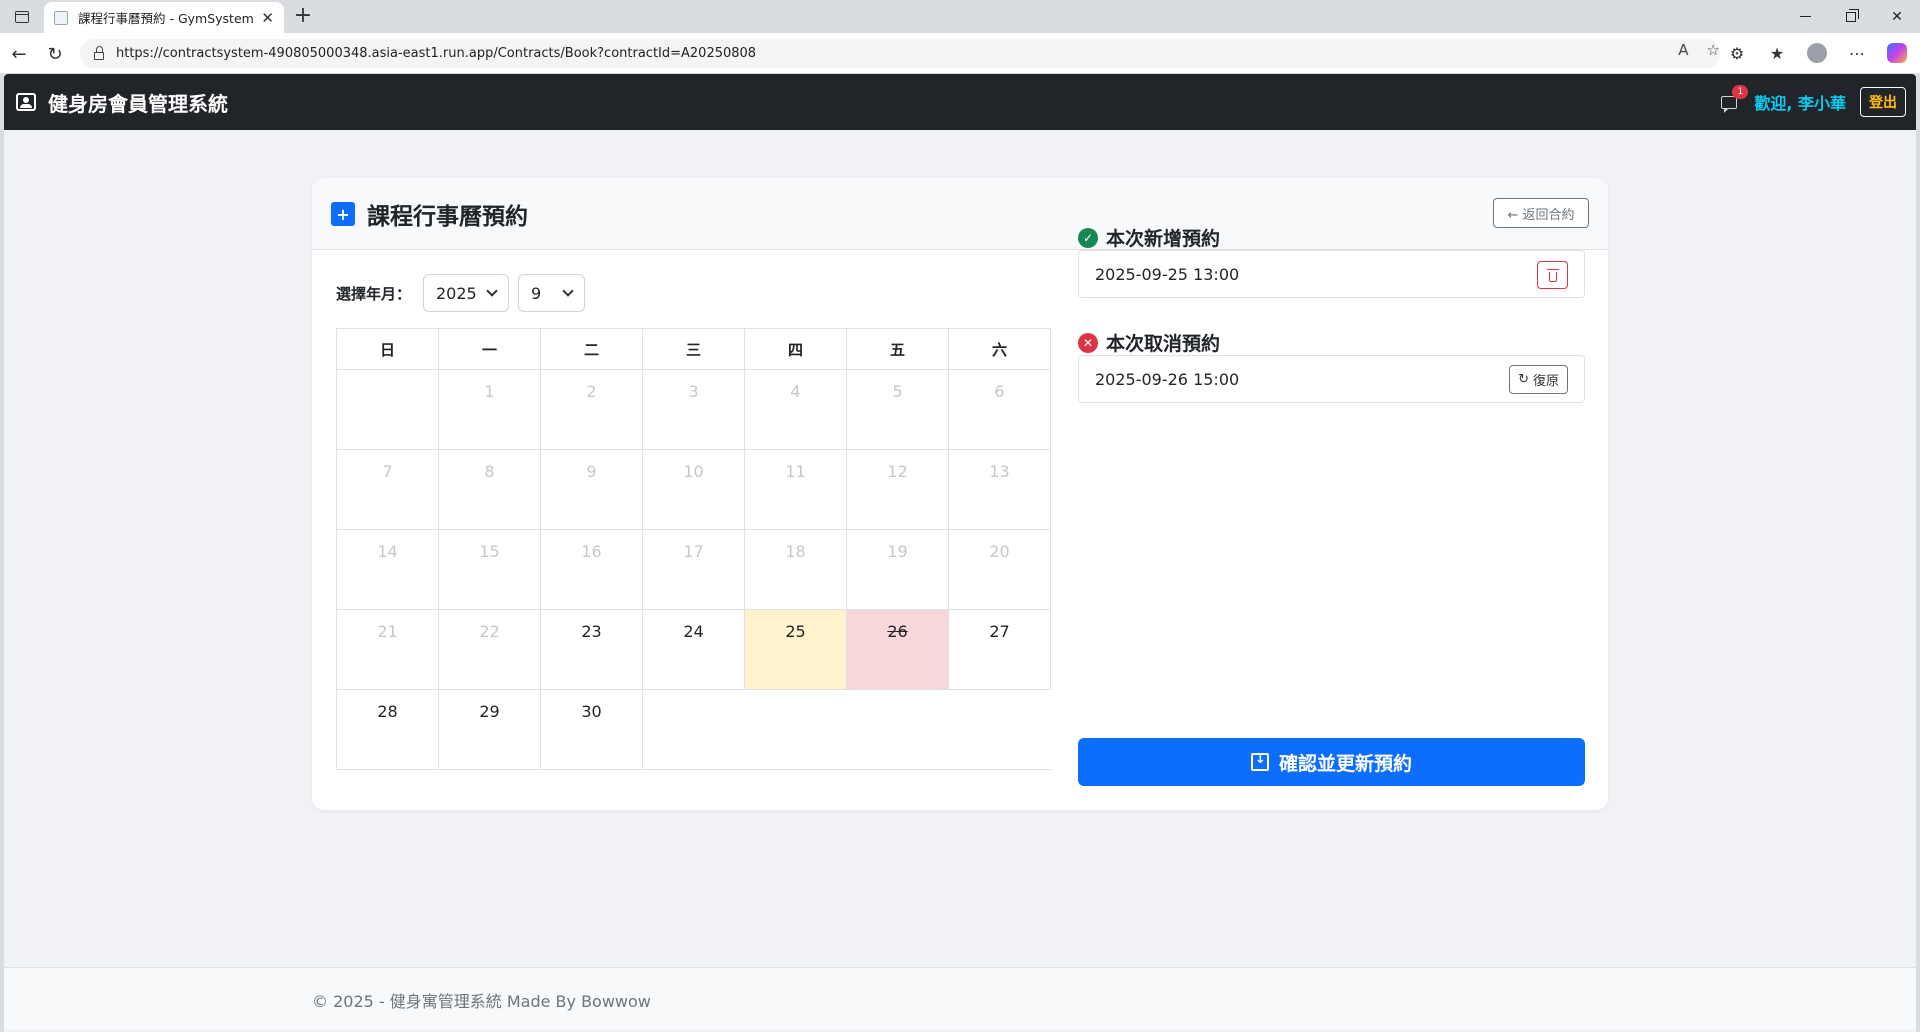 The width and height of the screenshot is (1920, 1032). Describe the element at coordinates (999, 569) in the screenshot. I see `calendar-day-cell: 20` at that location.